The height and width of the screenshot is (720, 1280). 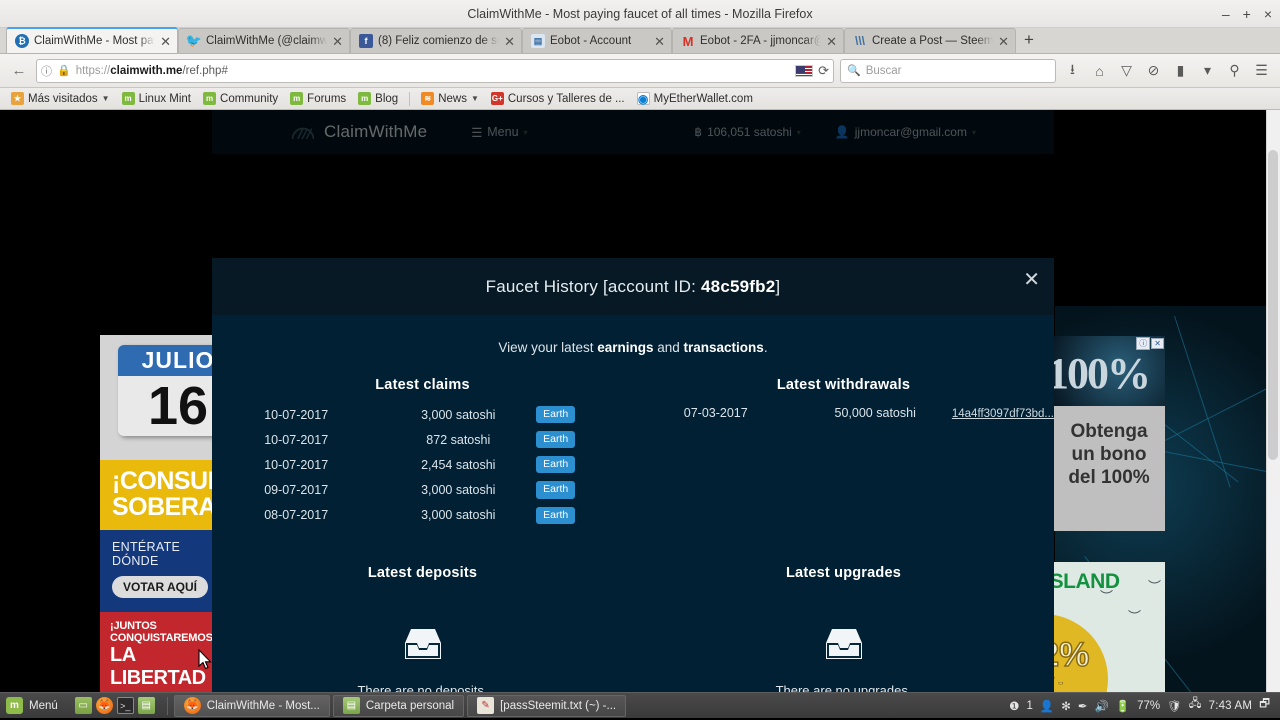 I want to click on new-tab-button: +, so click(x=1029, y=41).